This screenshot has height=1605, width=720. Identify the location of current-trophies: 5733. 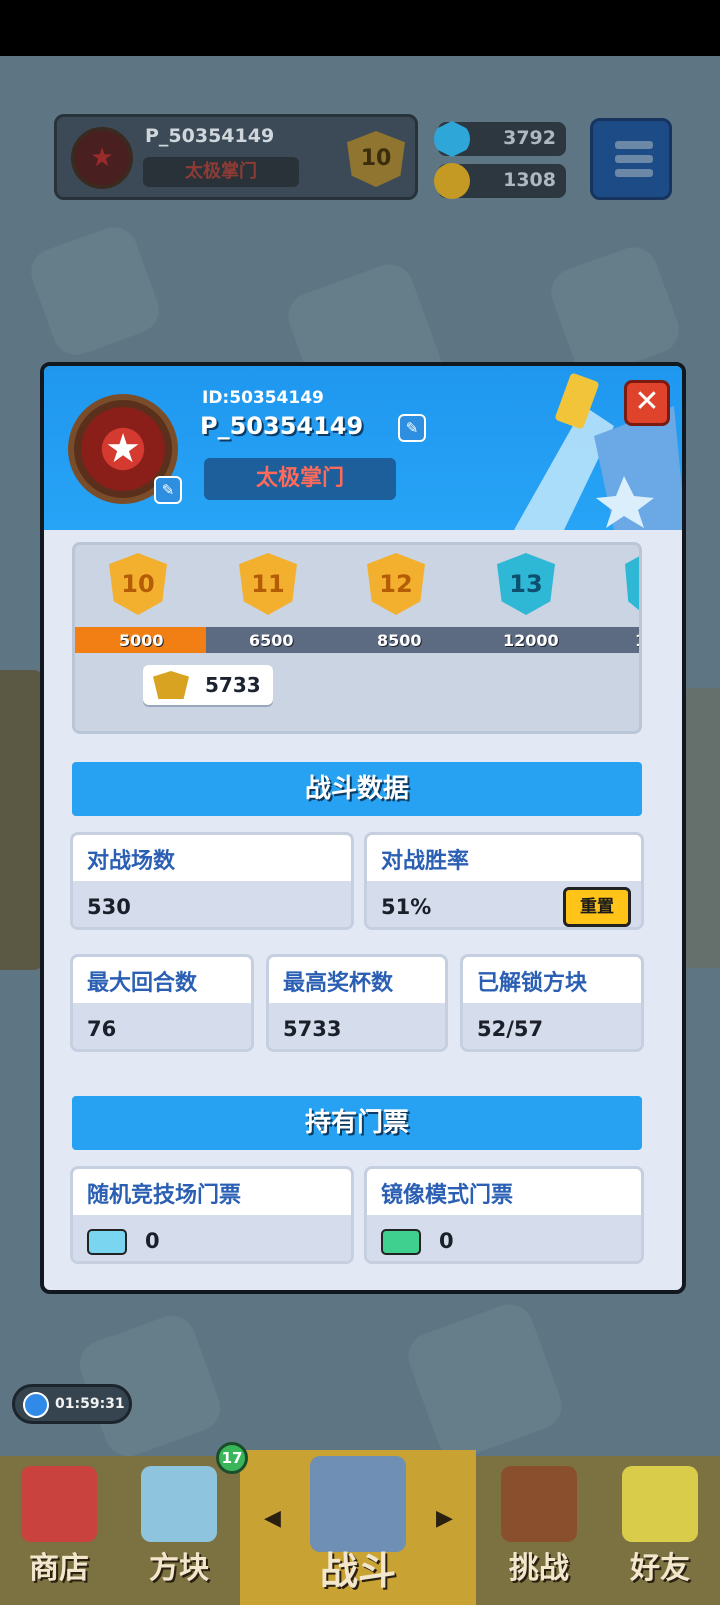
(208, 685).